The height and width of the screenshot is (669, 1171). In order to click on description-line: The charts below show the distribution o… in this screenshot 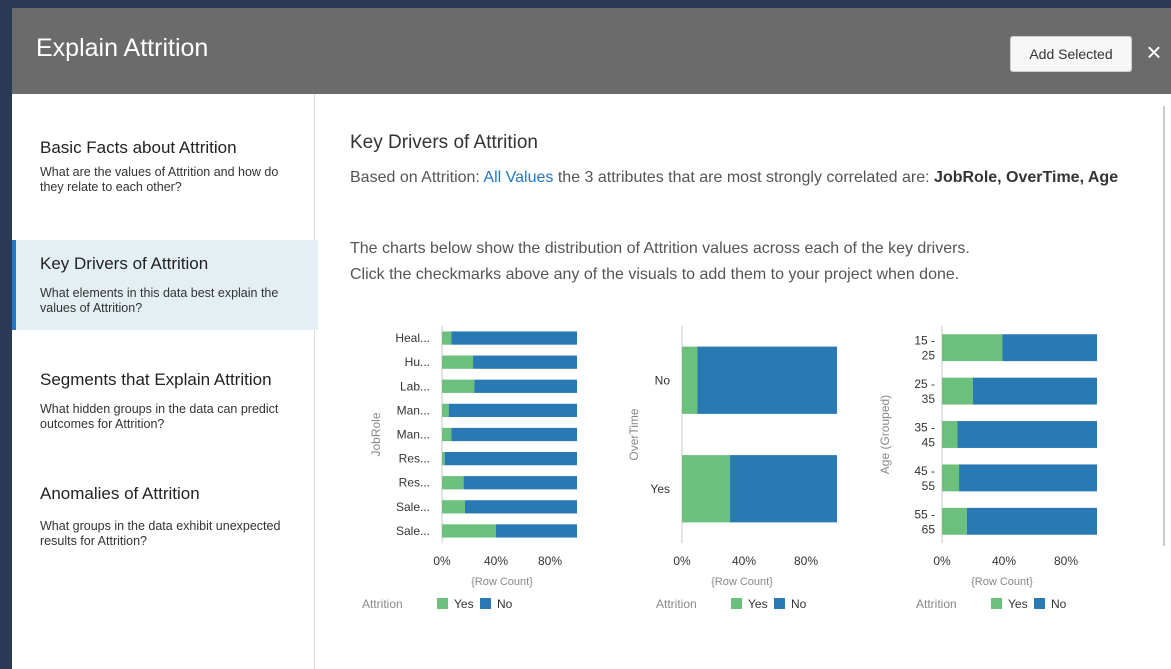, I will do `click(660, 248)`.